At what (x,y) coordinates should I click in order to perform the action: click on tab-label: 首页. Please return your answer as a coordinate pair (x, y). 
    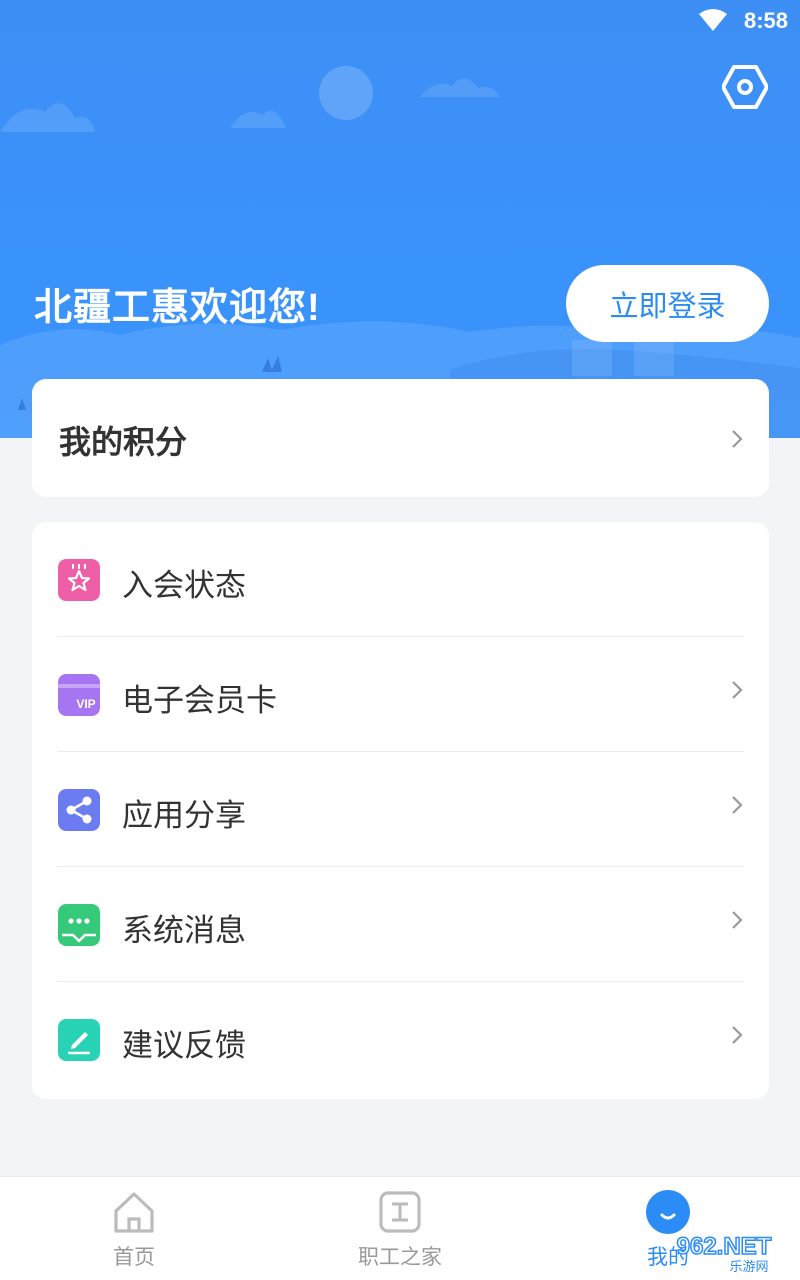
    Looking at the image, I should click on (134, 1257).